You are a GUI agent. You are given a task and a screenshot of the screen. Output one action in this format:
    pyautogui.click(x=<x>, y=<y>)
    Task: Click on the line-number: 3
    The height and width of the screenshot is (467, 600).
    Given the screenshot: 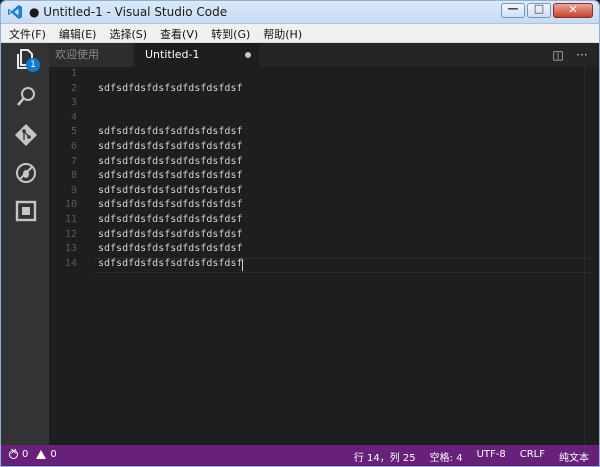 What is the action you would take?
    pyautogui.click(x=73, y=103)
    